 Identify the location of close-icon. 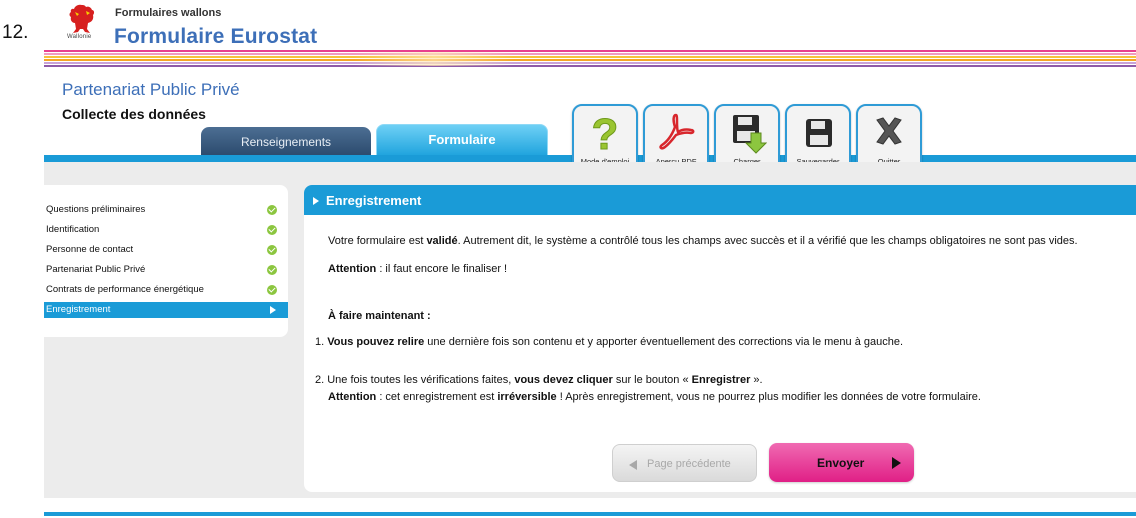
(889, 131).